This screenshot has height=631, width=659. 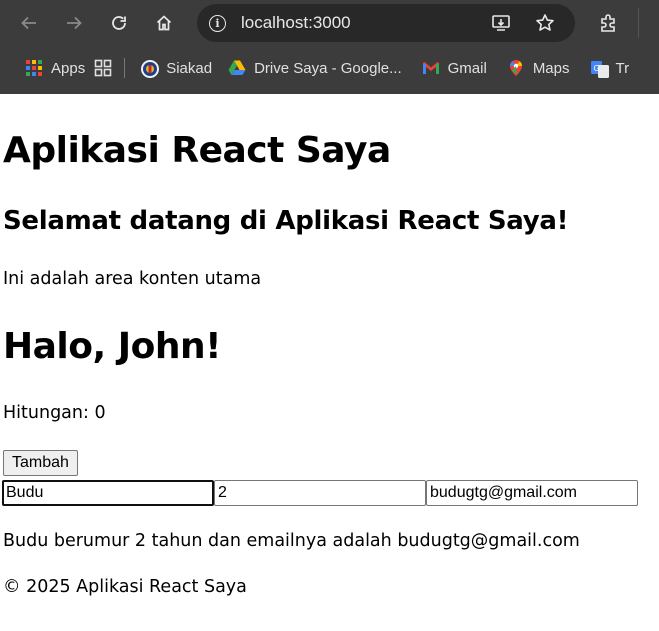 I want to click on url-text: localhost:3000, so click(x=296, y=22).